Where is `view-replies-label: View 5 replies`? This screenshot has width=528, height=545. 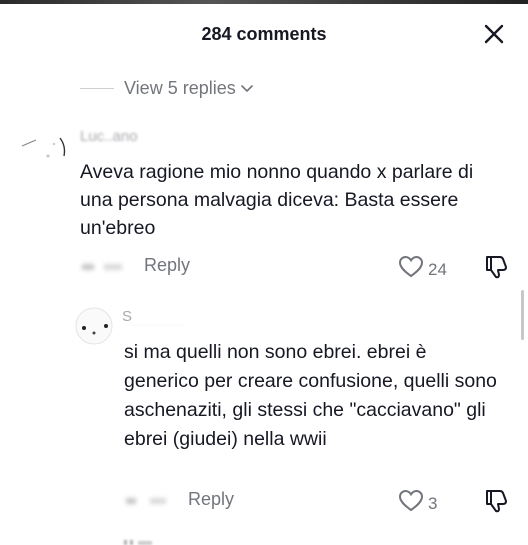
view-replies-label: View 5 replies is located at coordinates (180, 87).